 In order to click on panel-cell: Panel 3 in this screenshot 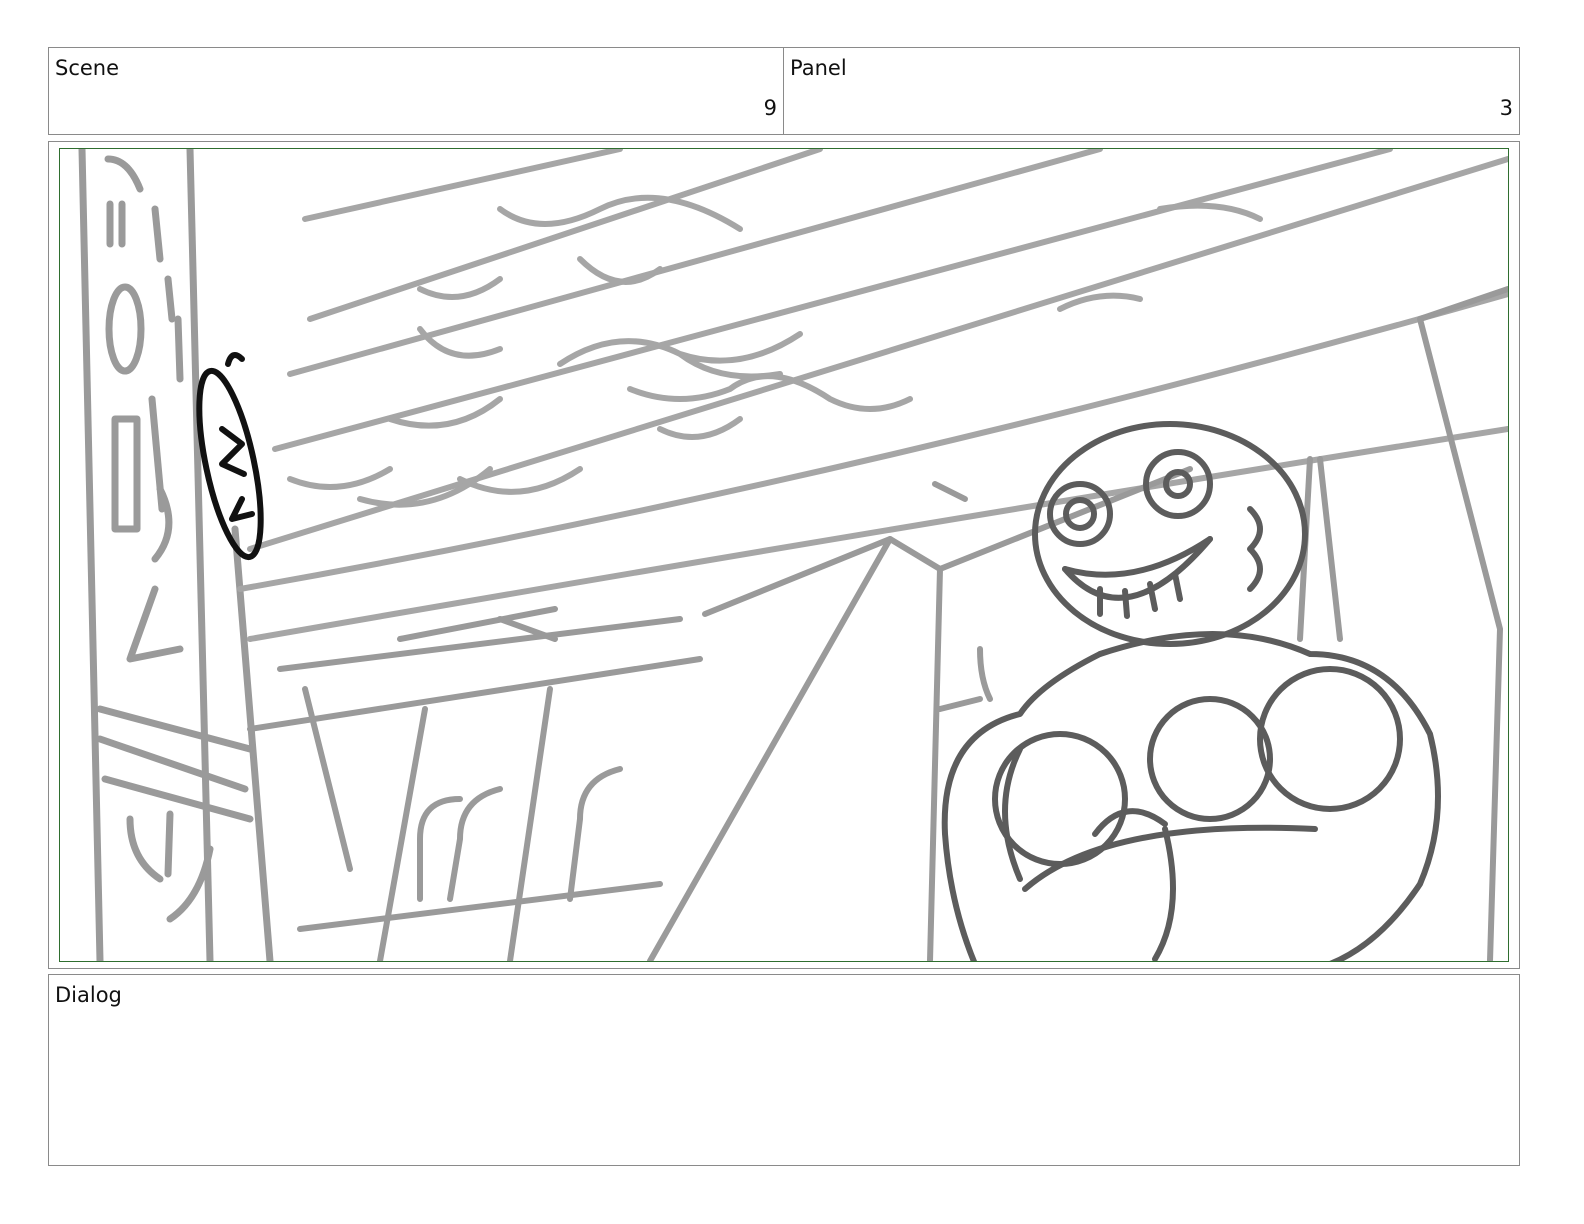, I will do `click(1151, 91)`.